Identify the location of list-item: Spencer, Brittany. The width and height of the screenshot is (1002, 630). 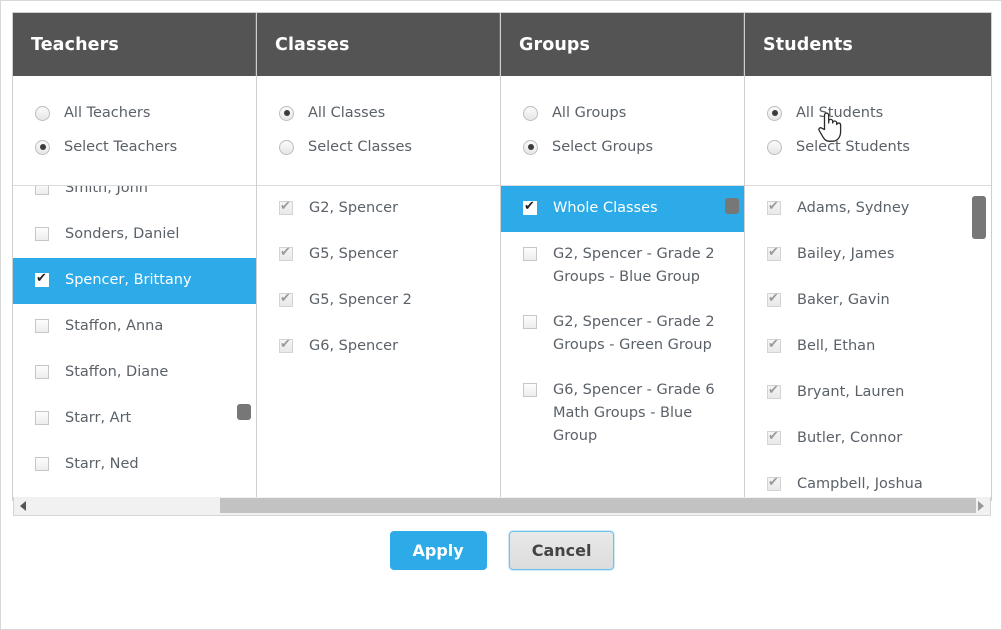
(134, 281).